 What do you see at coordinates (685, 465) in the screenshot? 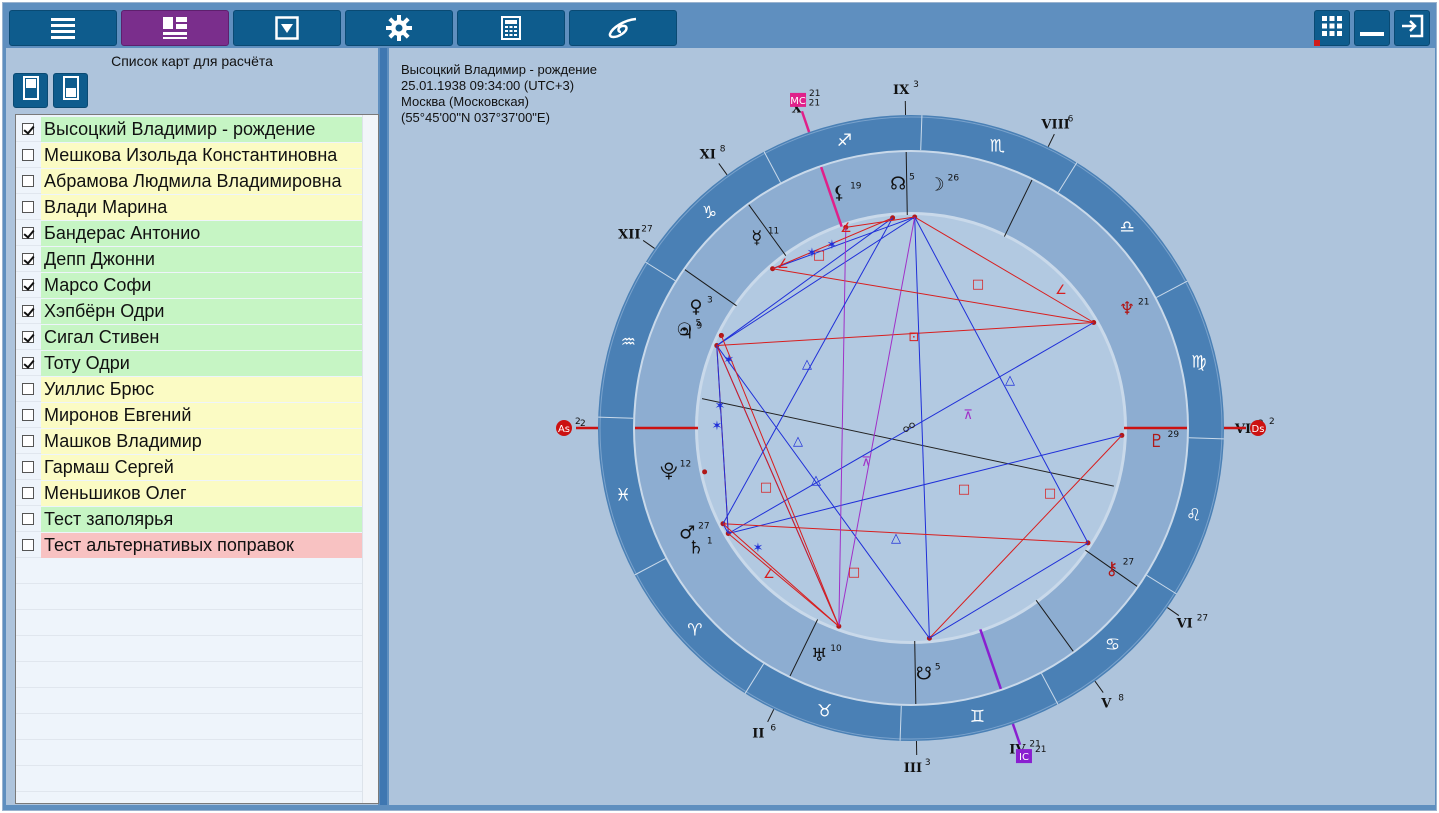
I see `planet-degree: 12` at bounding box center [685, 465].